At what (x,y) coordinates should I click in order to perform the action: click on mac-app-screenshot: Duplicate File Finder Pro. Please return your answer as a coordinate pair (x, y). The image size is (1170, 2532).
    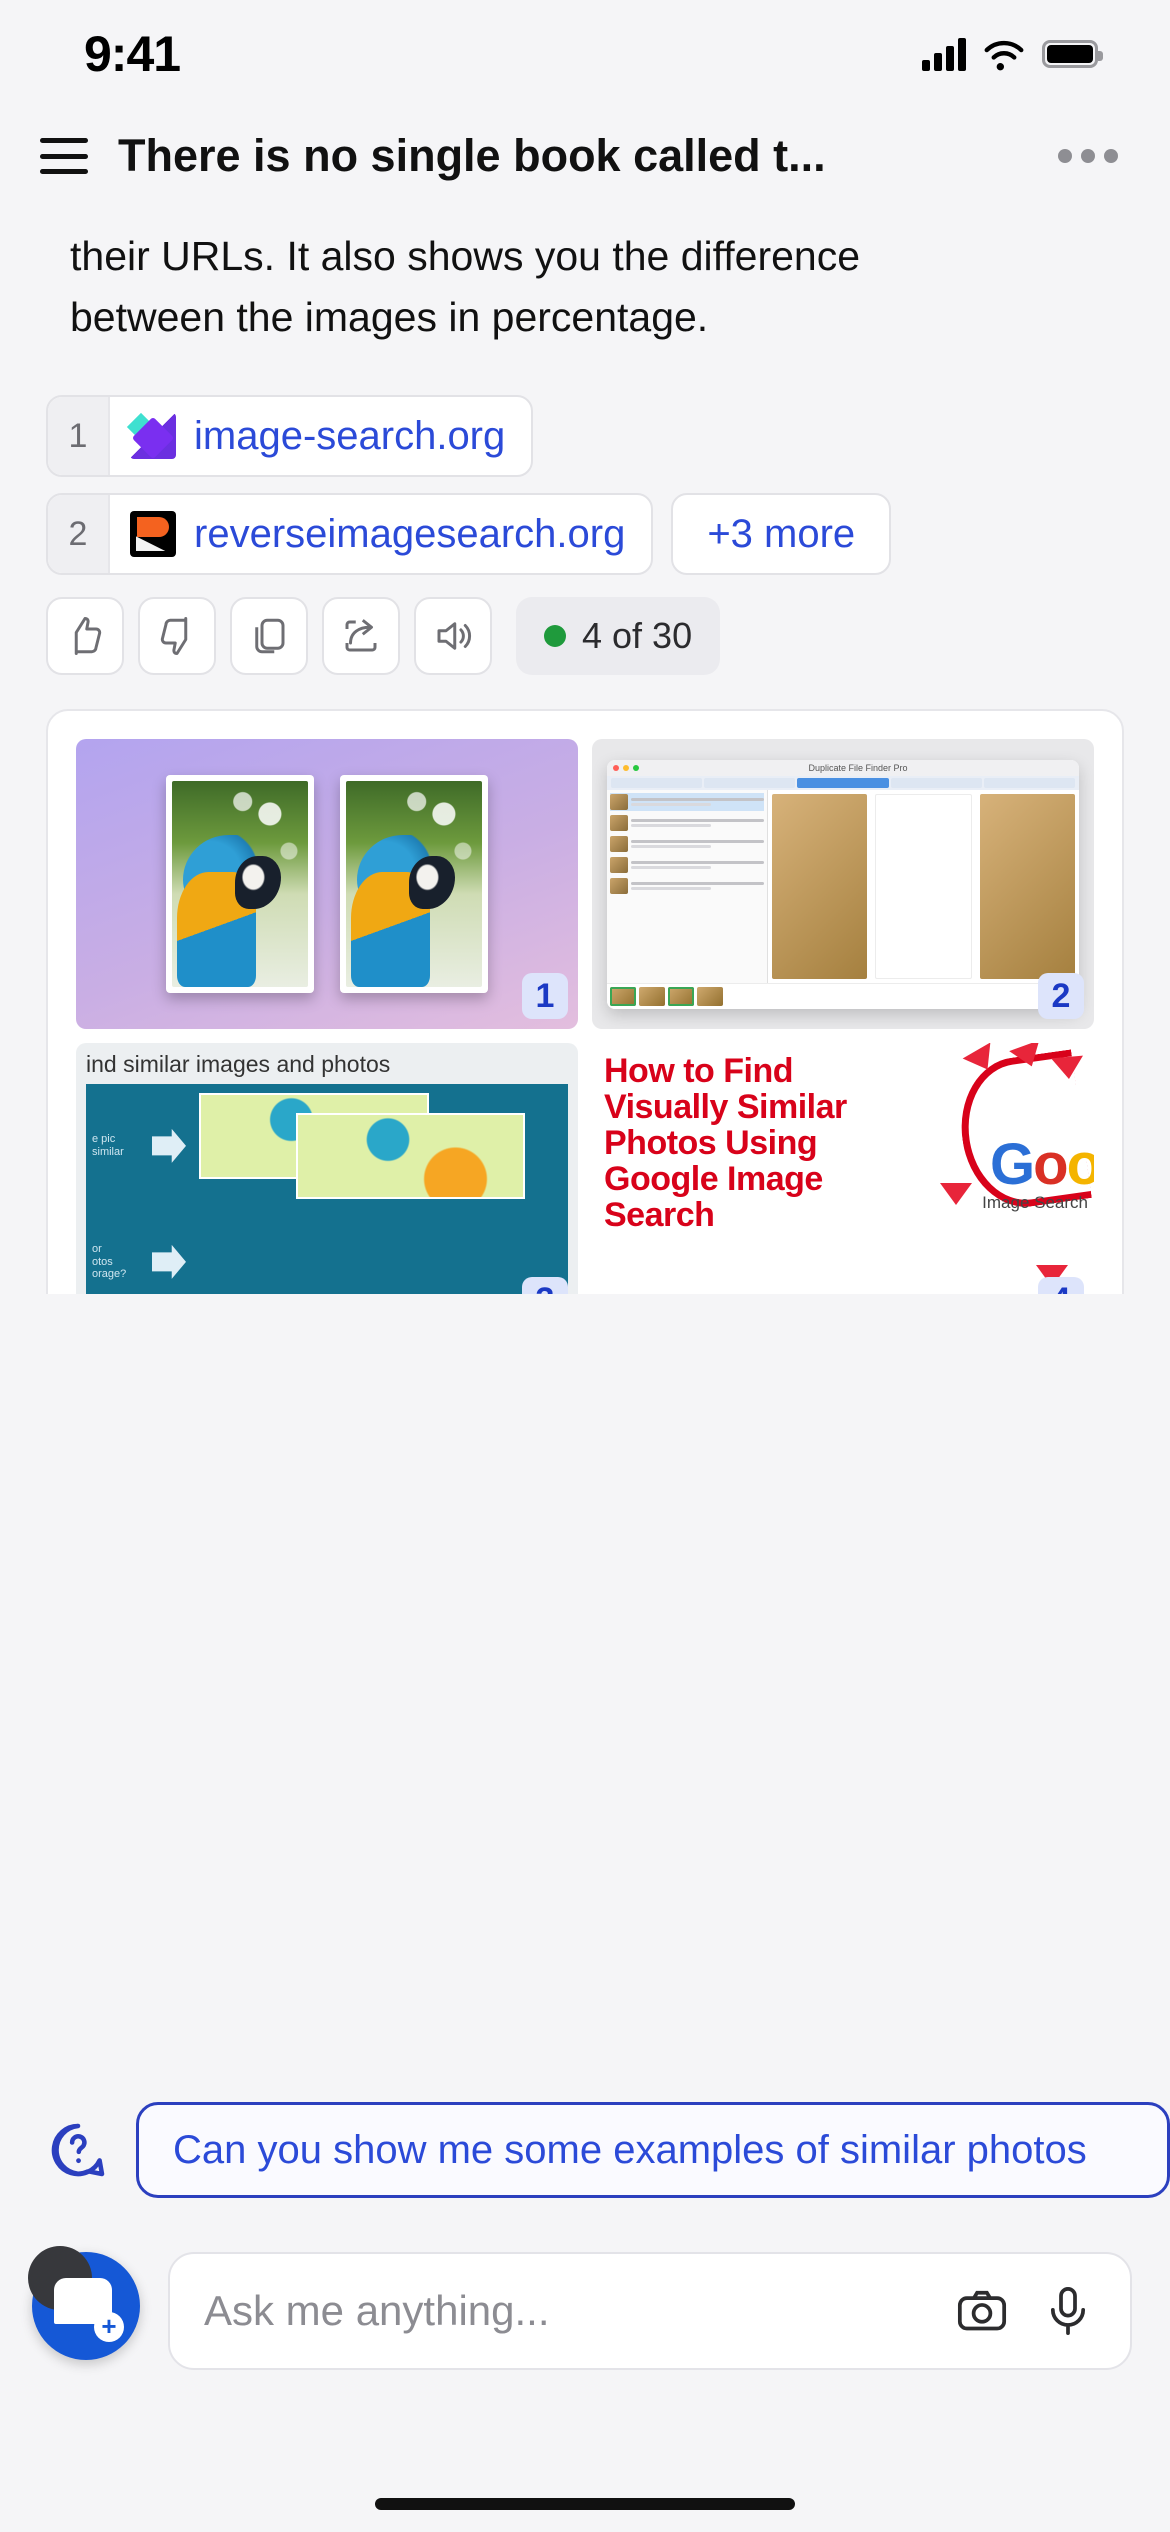
    Looking at the image, I should click on (843, 884).